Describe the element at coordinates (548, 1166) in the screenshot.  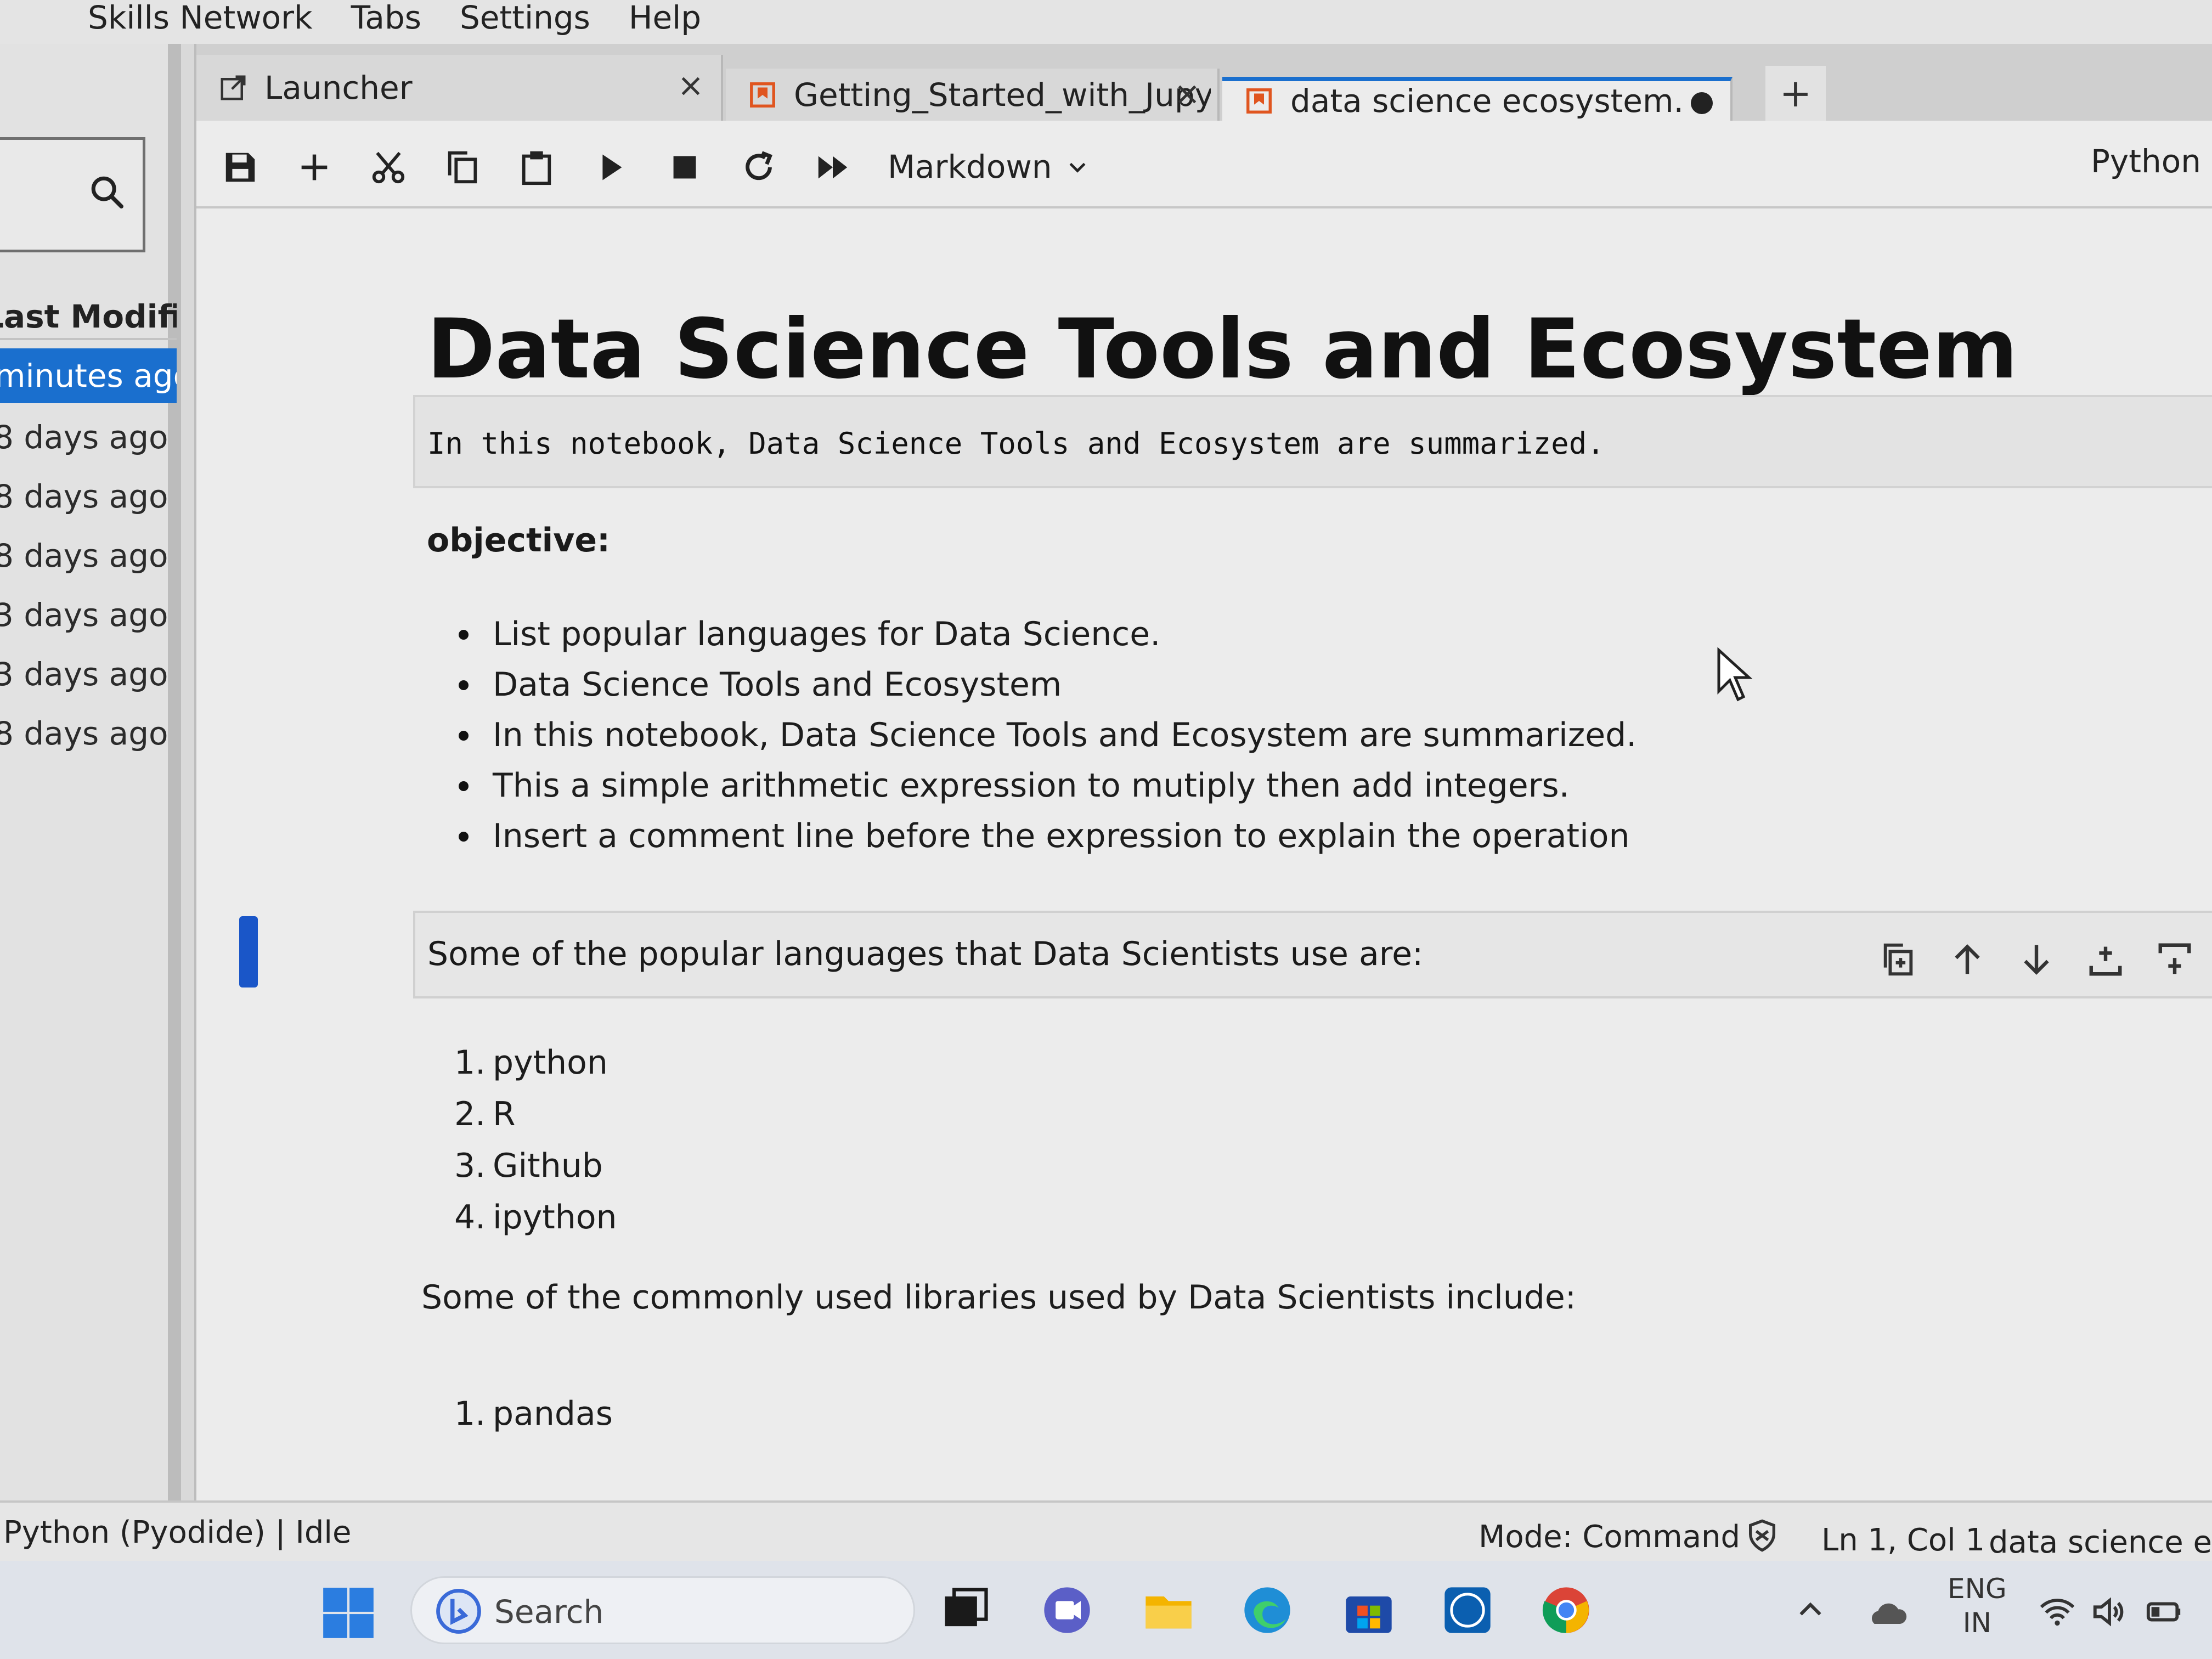
I see `list-text: Github` at that location.